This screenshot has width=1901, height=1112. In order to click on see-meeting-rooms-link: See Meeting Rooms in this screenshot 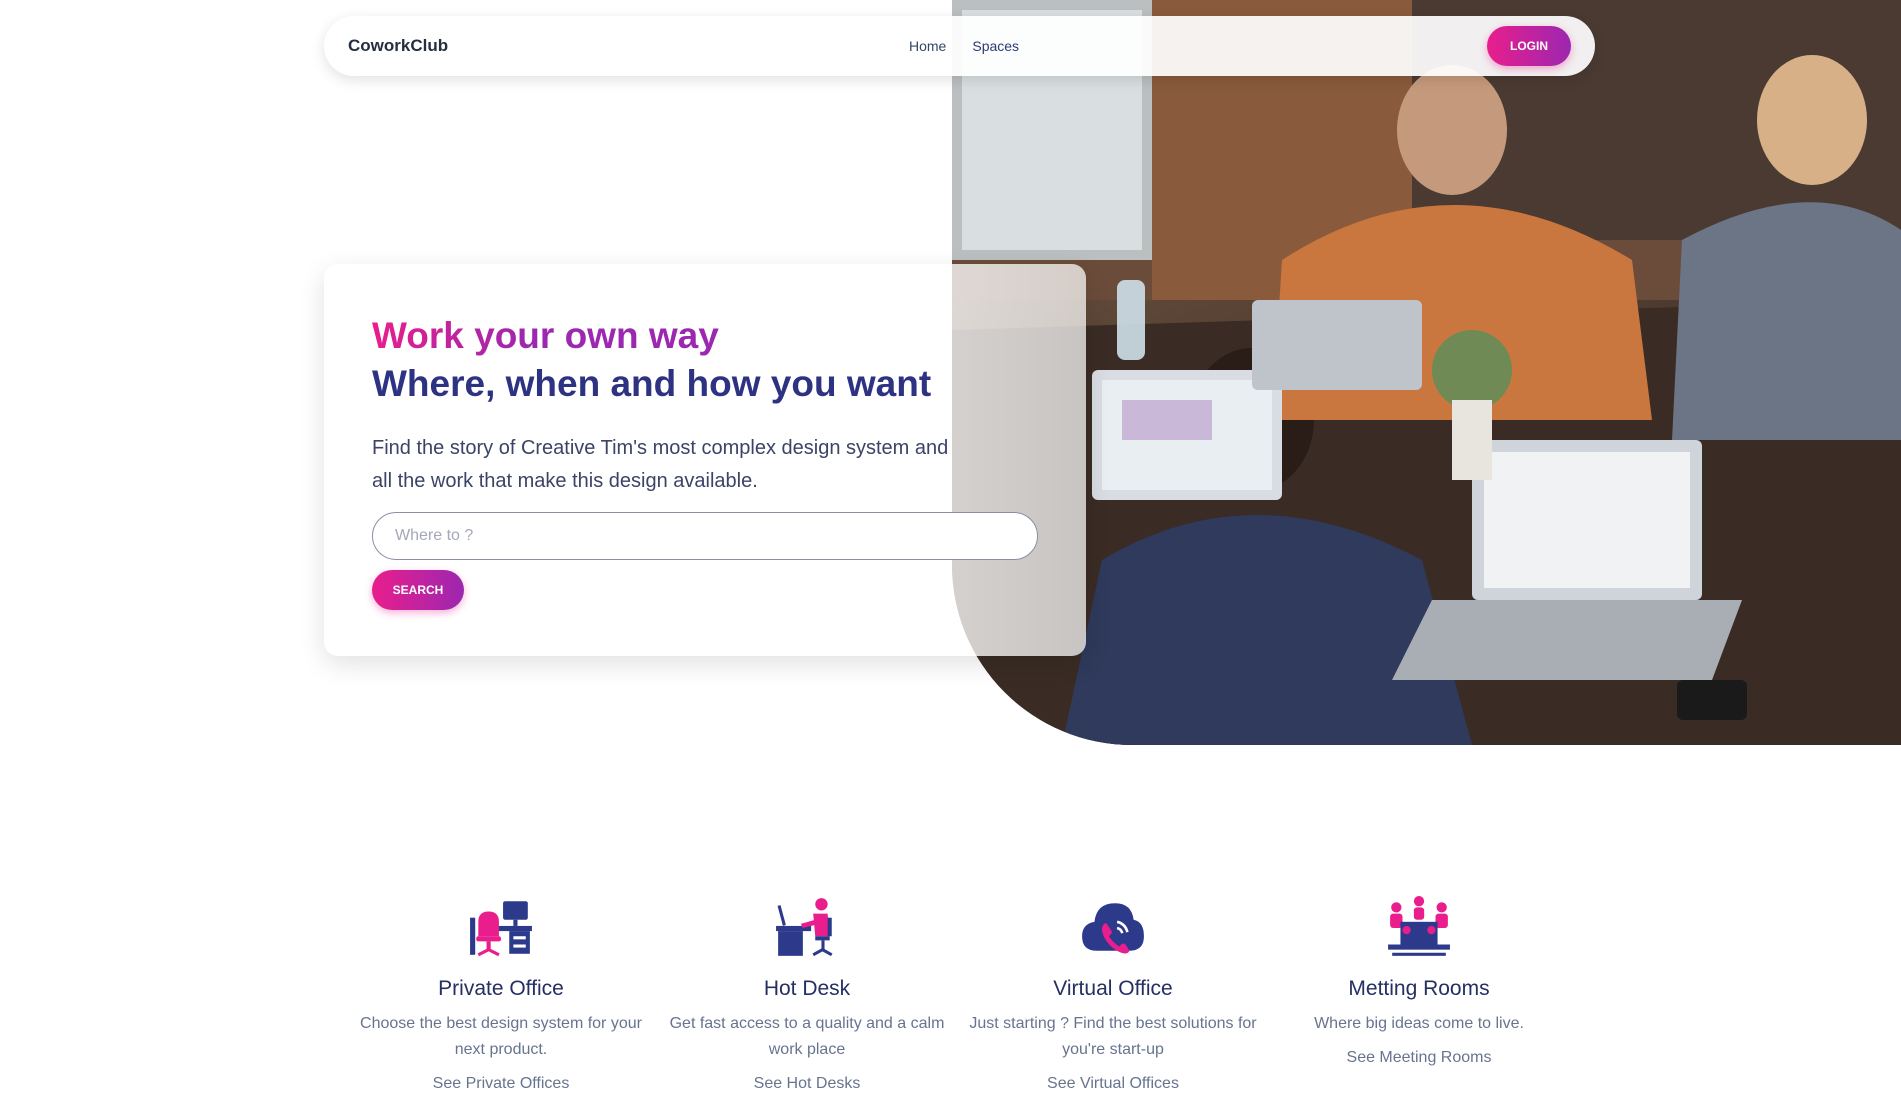, I will do `click(1419, 1058)`.